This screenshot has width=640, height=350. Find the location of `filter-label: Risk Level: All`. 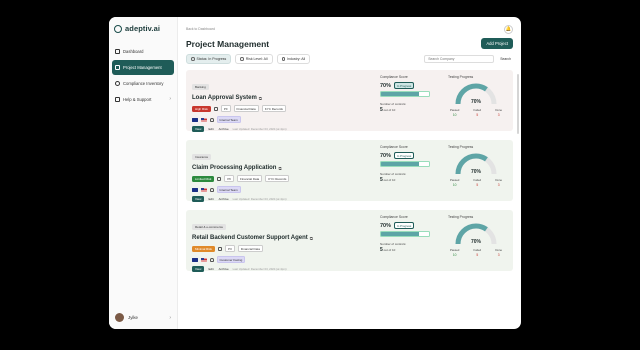

filter-label: Risk Level: All is located at coordinates (256, 59).